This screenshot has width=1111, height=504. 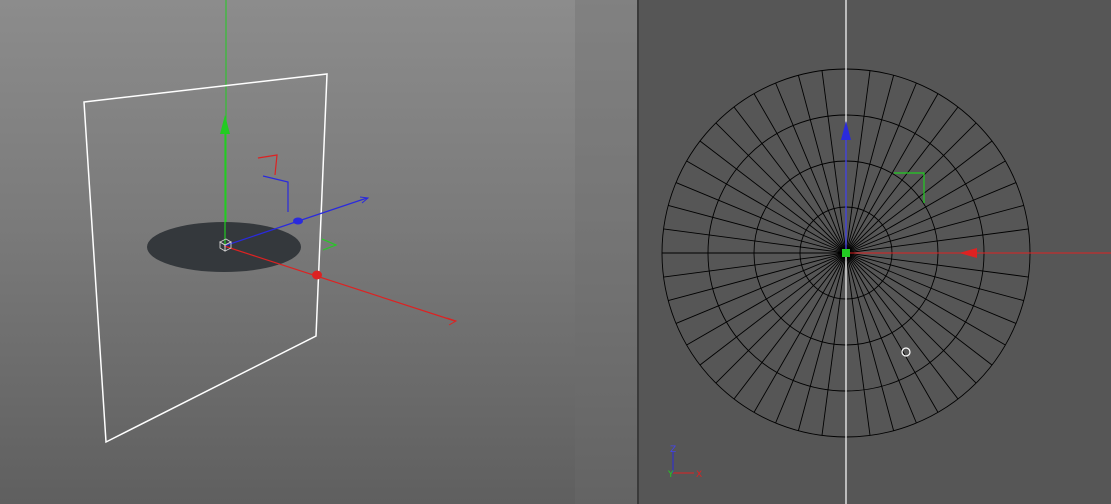 What do you see at coordinates (968, 253) in the screenshot?
I see `x-axis-arrow-top-icon` at bounding box center [968, 253].